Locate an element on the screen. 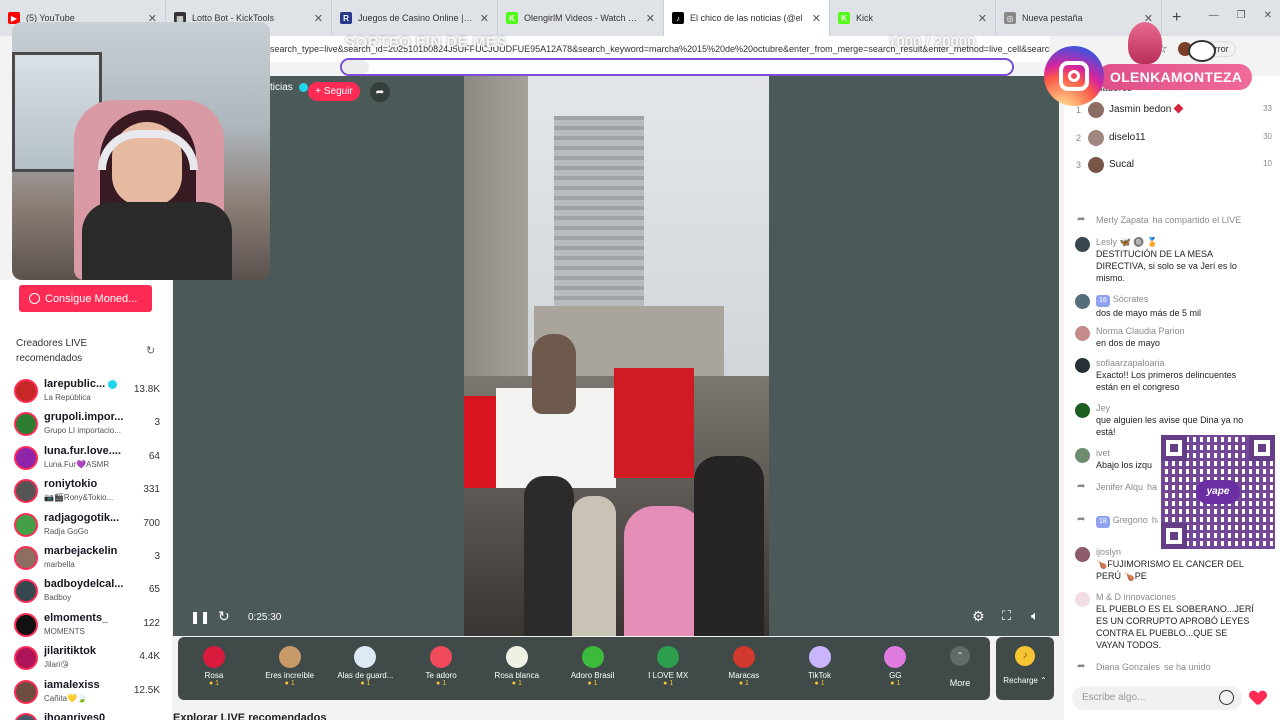 The width and height of the screenshot is (1280, 720). recharge-button: ♪ Recharge ⌃ is located at coordinates (1025, 668).